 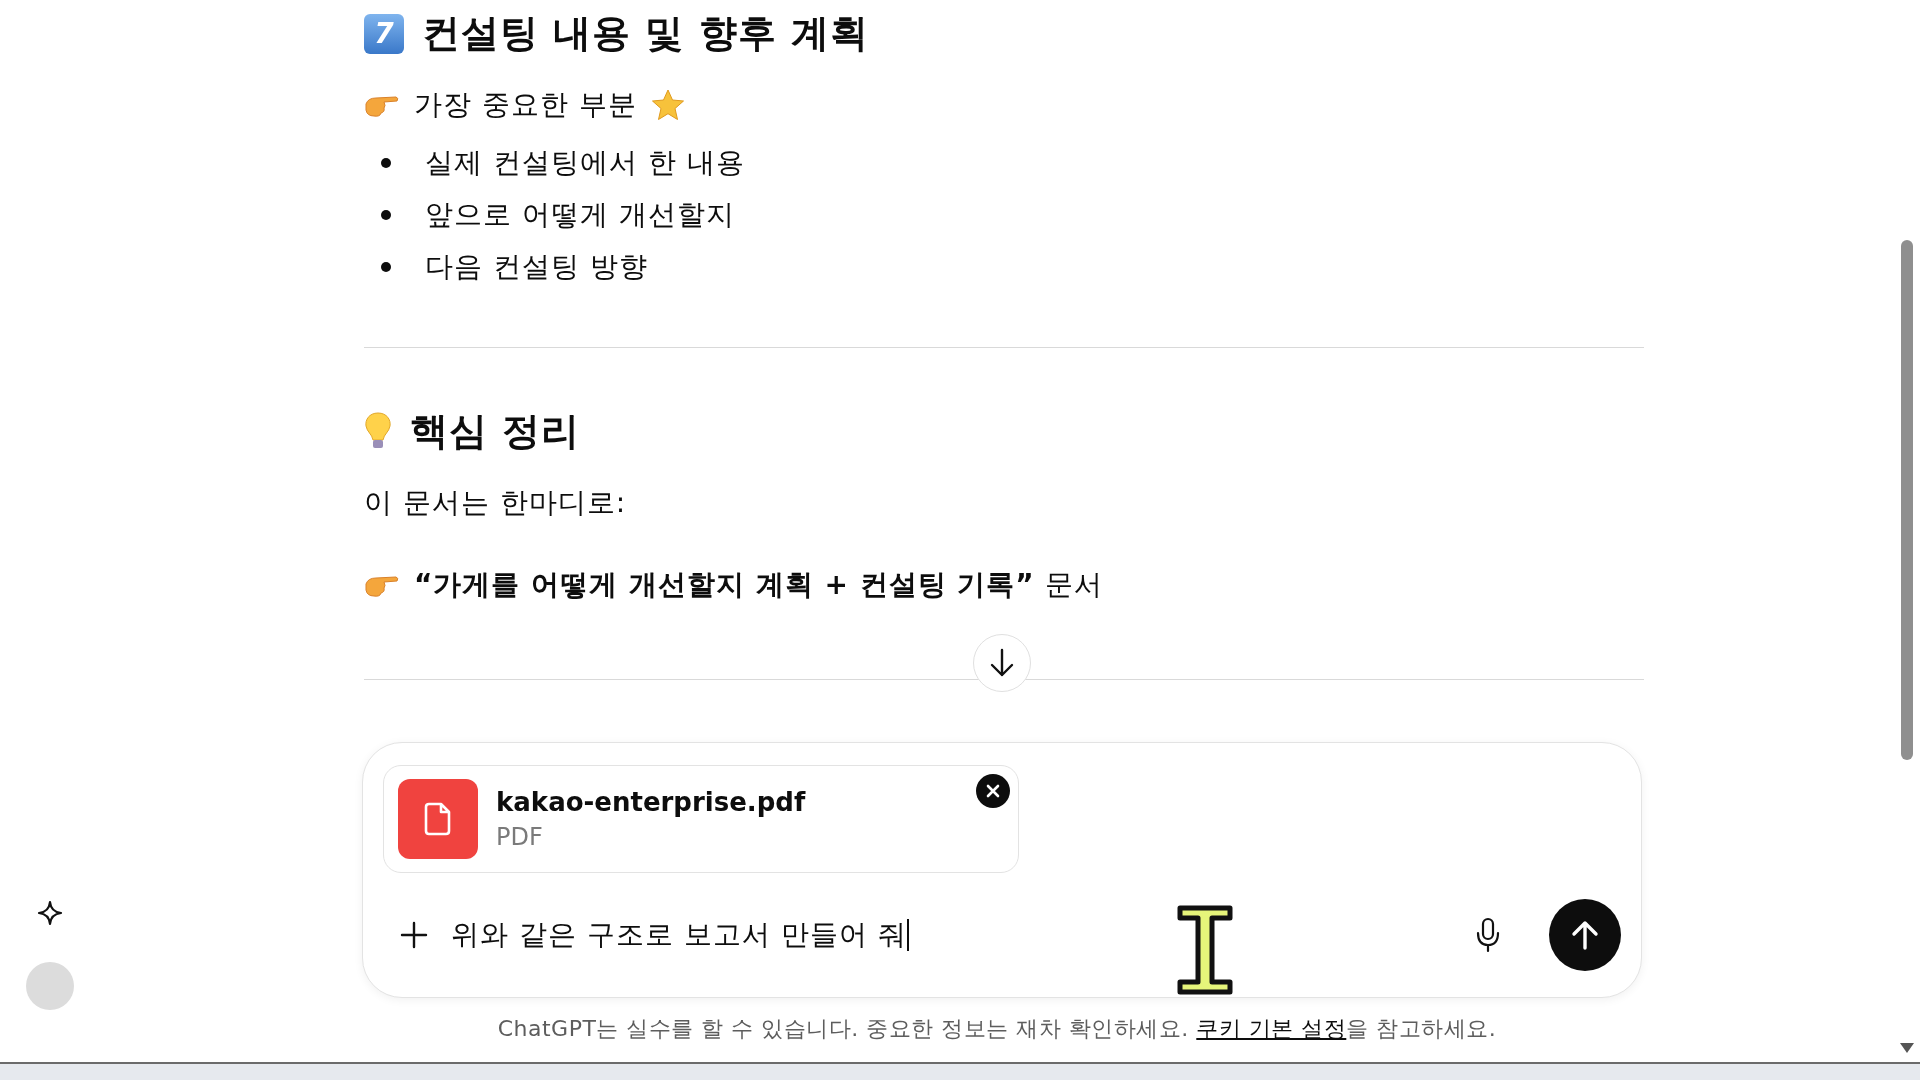 What do you see at coordinates (1271, 1028) in the screenshot?
I see `cookie-settings-link: 쿠키 기본 설정` at bounding box center [1271, 1028].